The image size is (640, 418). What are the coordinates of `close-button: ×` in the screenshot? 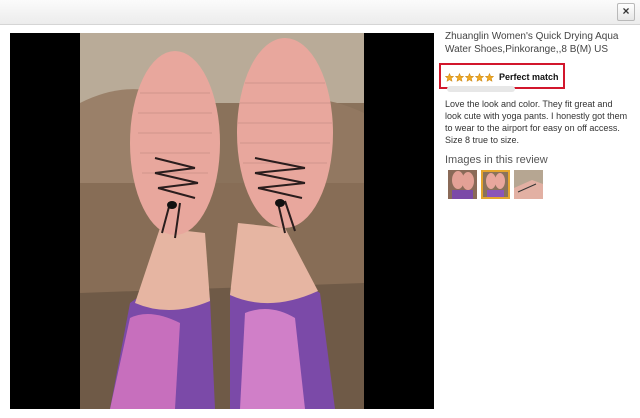 It's located at (626, 12).